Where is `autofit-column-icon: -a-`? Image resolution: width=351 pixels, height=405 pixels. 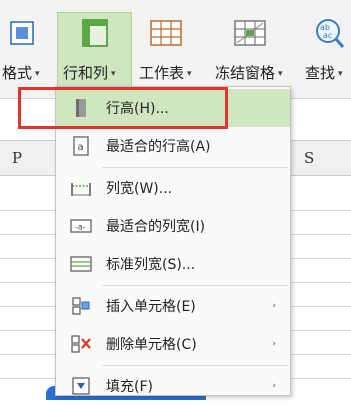
autofit-column-icon: -a- is located at coordinates (81, 226).